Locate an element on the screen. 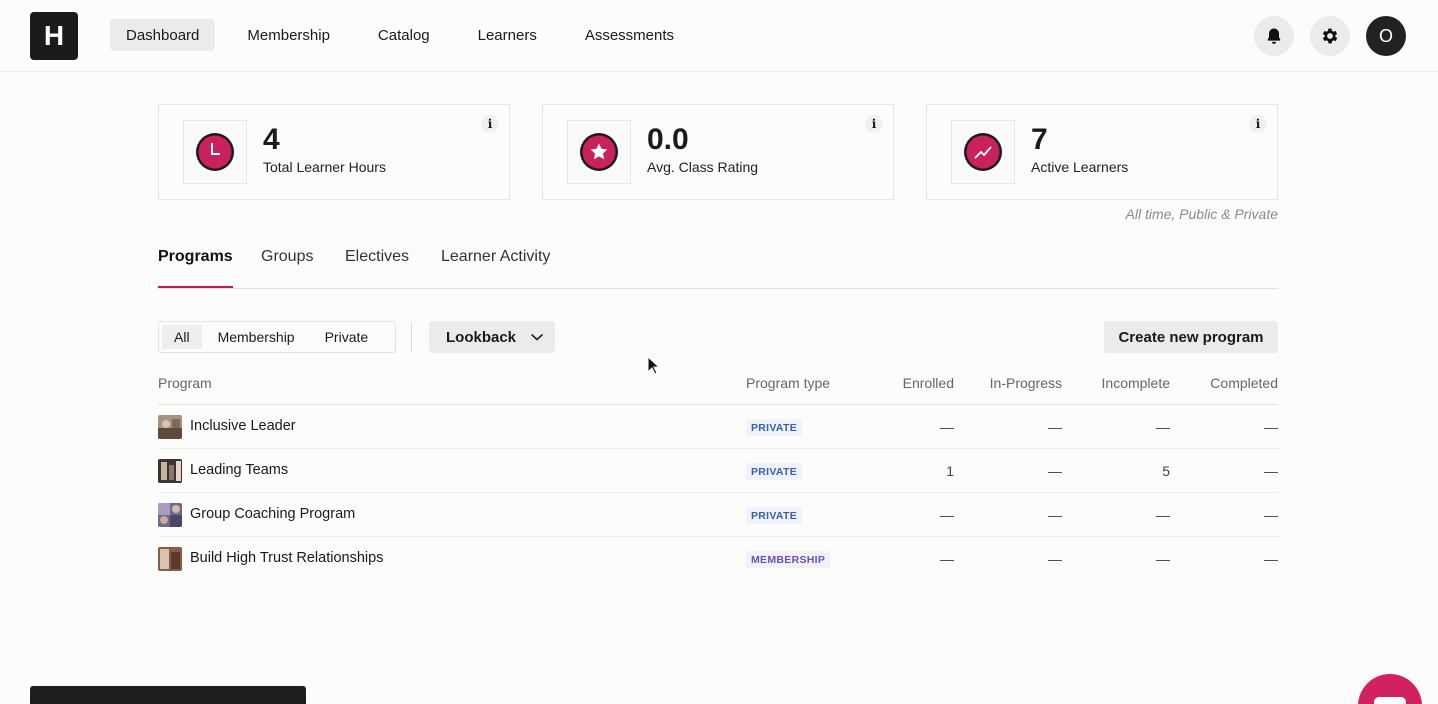  tab-learner-activity: Learner Activity is located at coordinates (495, 267).